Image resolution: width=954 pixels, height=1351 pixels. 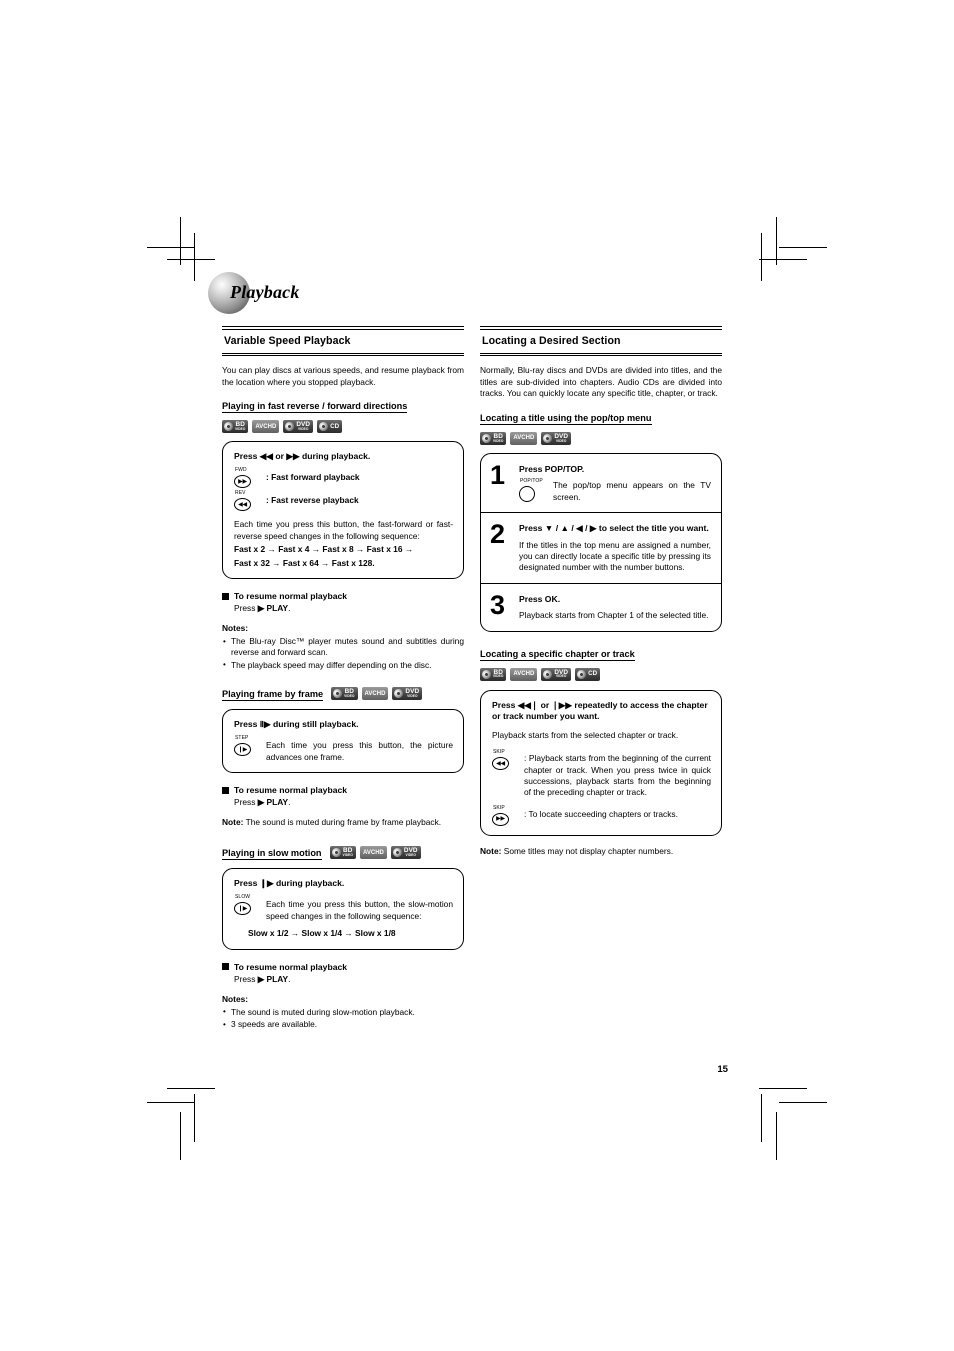 I want to click on slow-sequence: Slow x 1/2 → Slow x 1/4 → Slow x 1/8, so click(x=322, y=933).